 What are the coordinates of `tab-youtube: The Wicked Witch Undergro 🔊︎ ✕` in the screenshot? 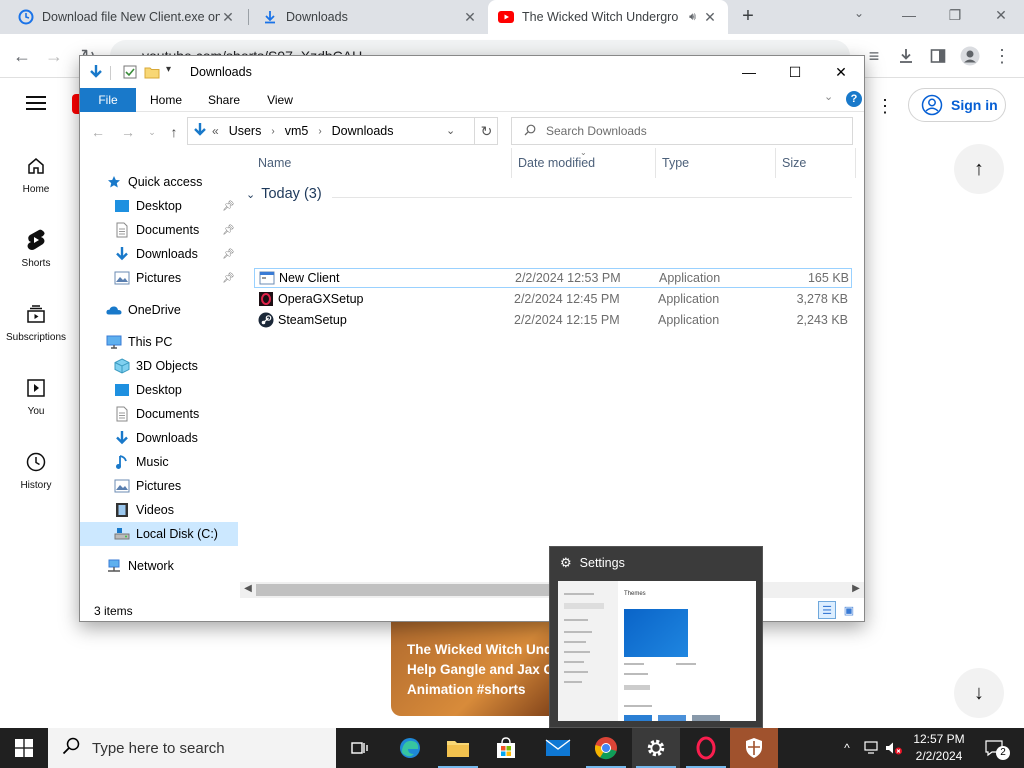 It's located at (608, 17).